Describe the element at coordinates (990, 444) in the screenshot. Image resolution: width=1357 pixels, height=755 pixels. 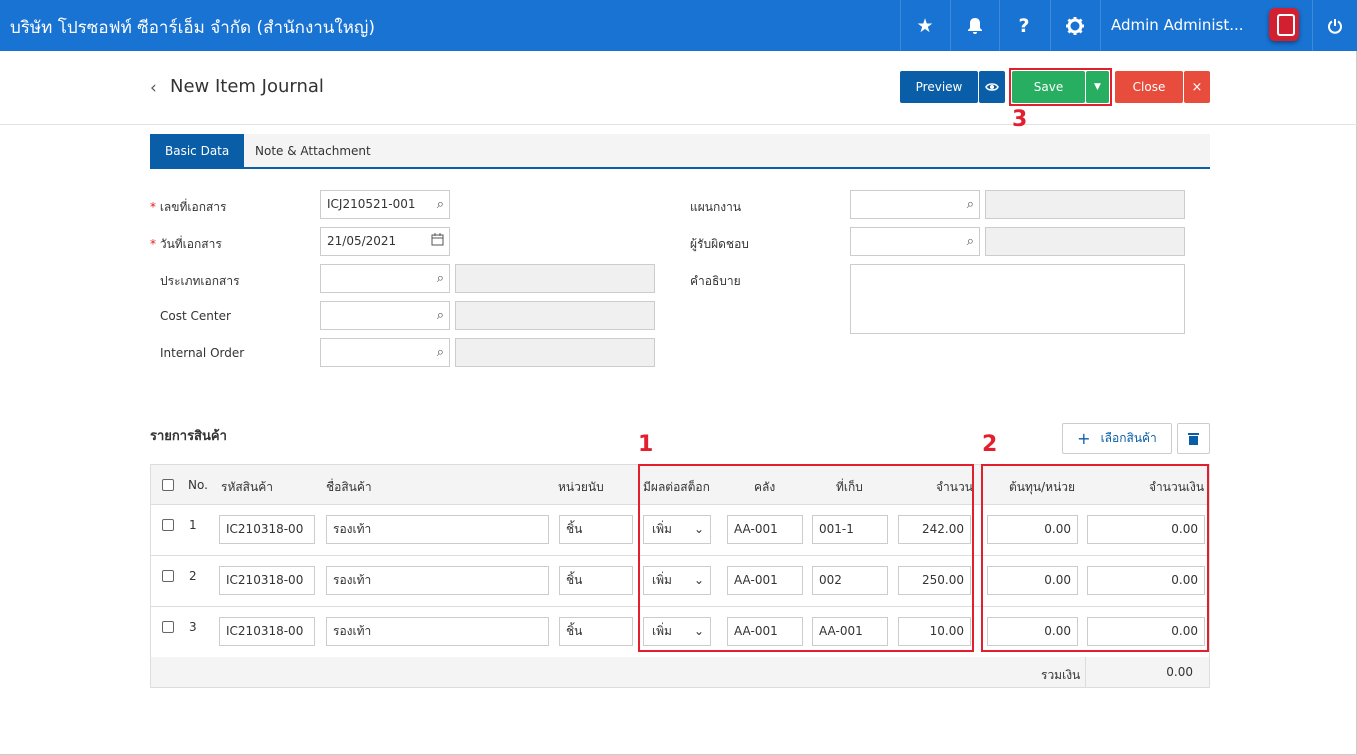
I see `annotation-label-2: 2` at that location.